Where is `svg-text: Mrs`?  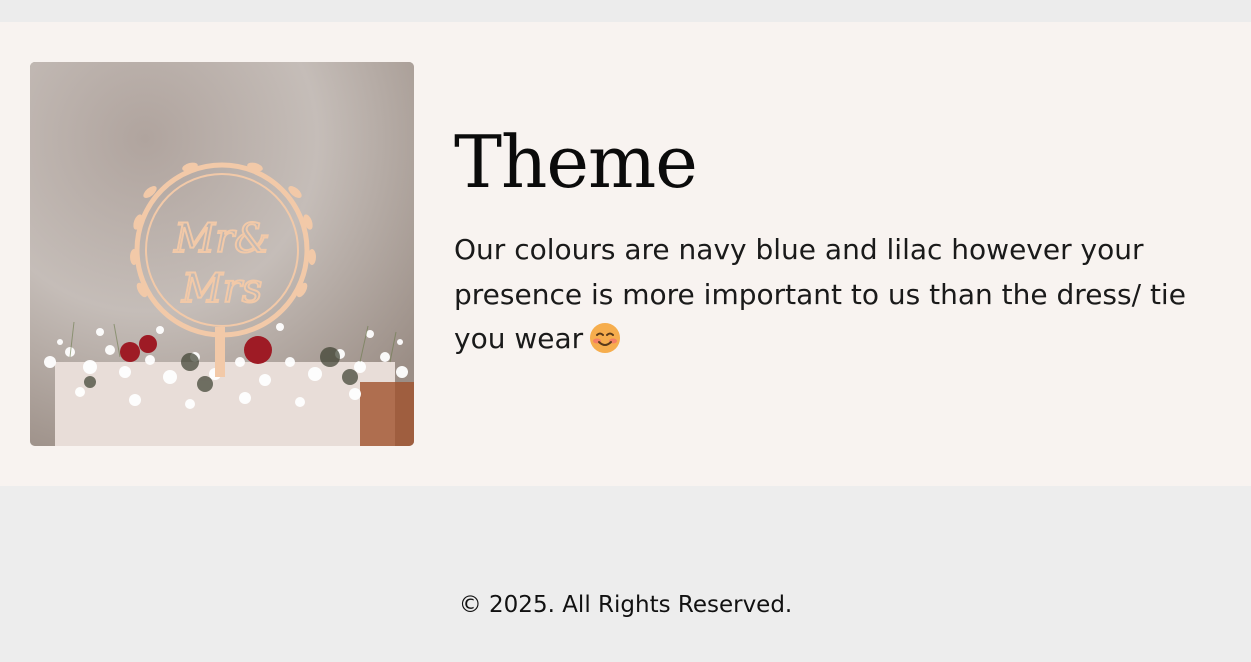
svg-text: Mrs is located at coordinates (222, 289).